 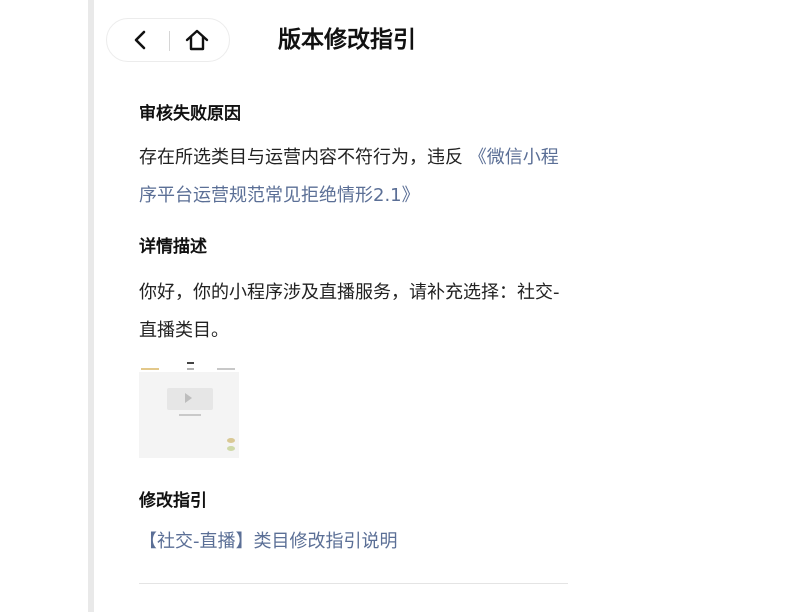 I want to click on detail-text: 你好，你的小程序涉及直播服务，请补充选择：社交-直播类目。, so click(x=349, y=311).